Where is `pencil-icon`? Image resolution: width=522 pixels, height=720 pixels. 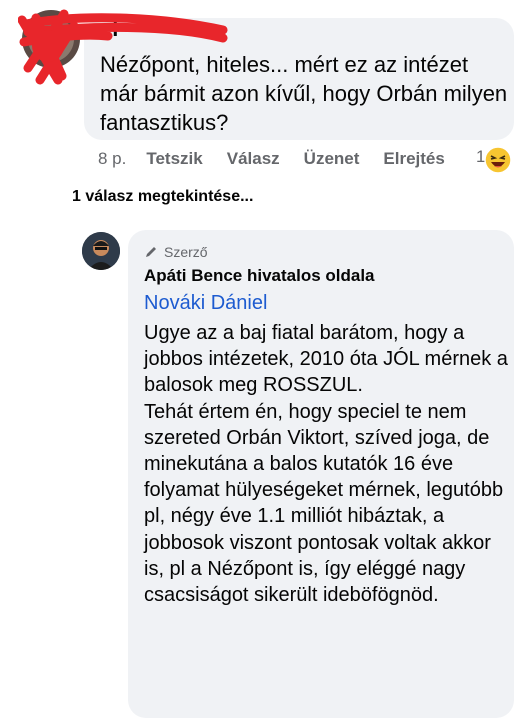 pencil-icon is located at coordinates (151, 252).